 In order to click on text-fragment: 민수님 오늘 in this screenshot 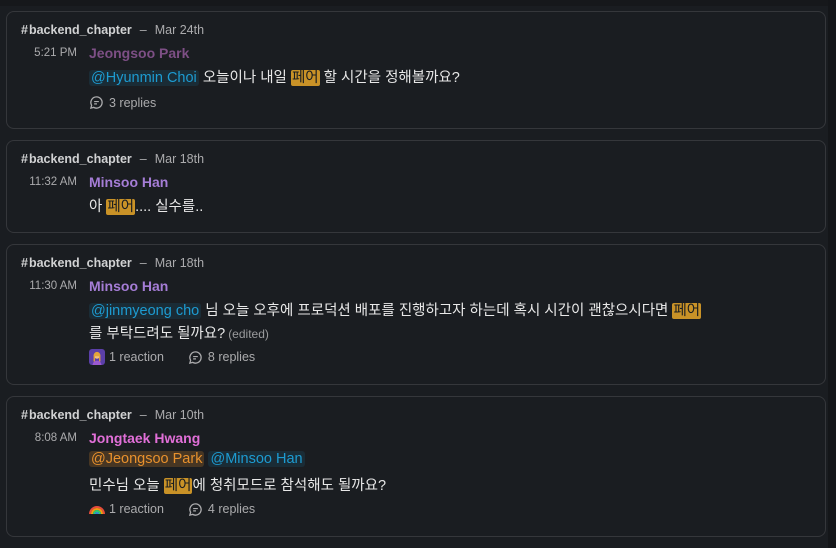, I will do `click(126, 486)`.